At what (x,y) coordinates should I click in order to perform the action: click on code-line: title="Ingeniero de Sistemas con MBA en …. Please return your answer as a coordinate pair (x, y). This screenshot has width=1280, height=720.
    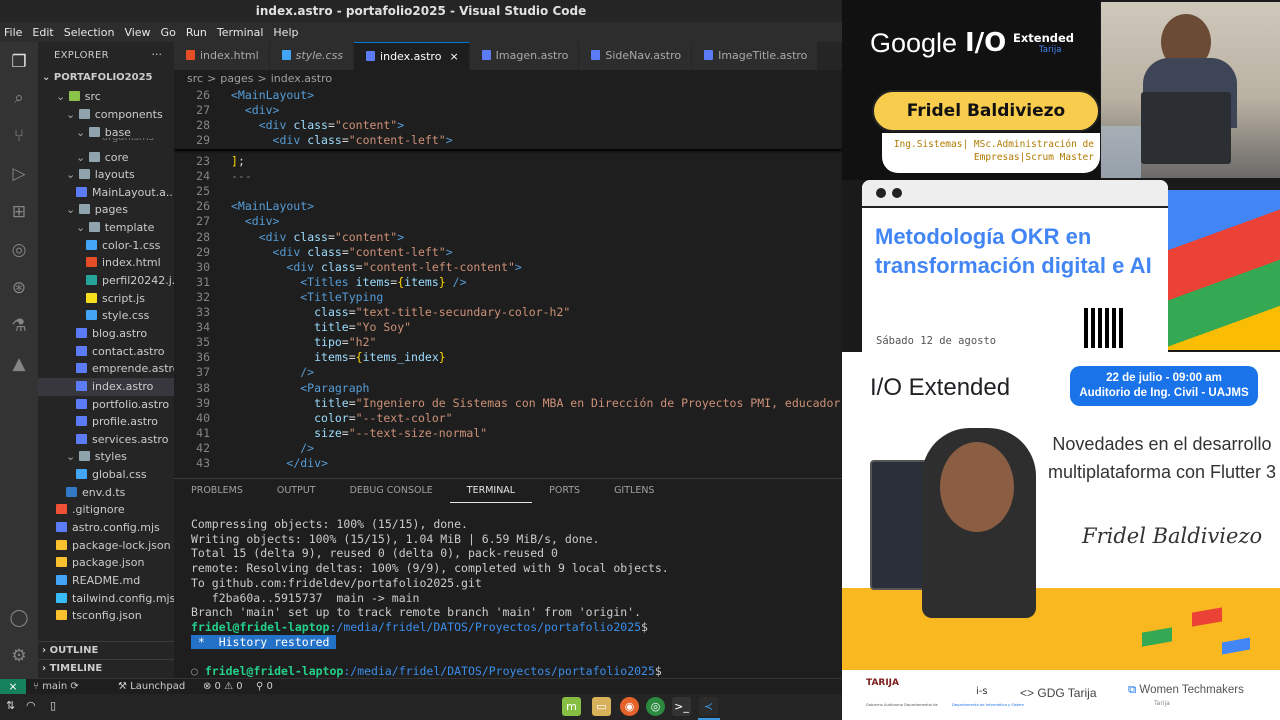
    Looking at the image, I should click on (536, 403).